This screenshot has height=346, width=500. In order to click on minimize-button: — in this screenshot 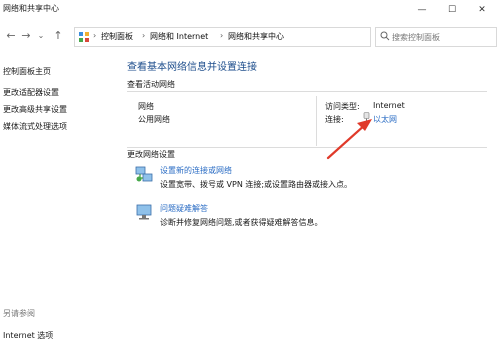, I will do `click(422, 10)`.